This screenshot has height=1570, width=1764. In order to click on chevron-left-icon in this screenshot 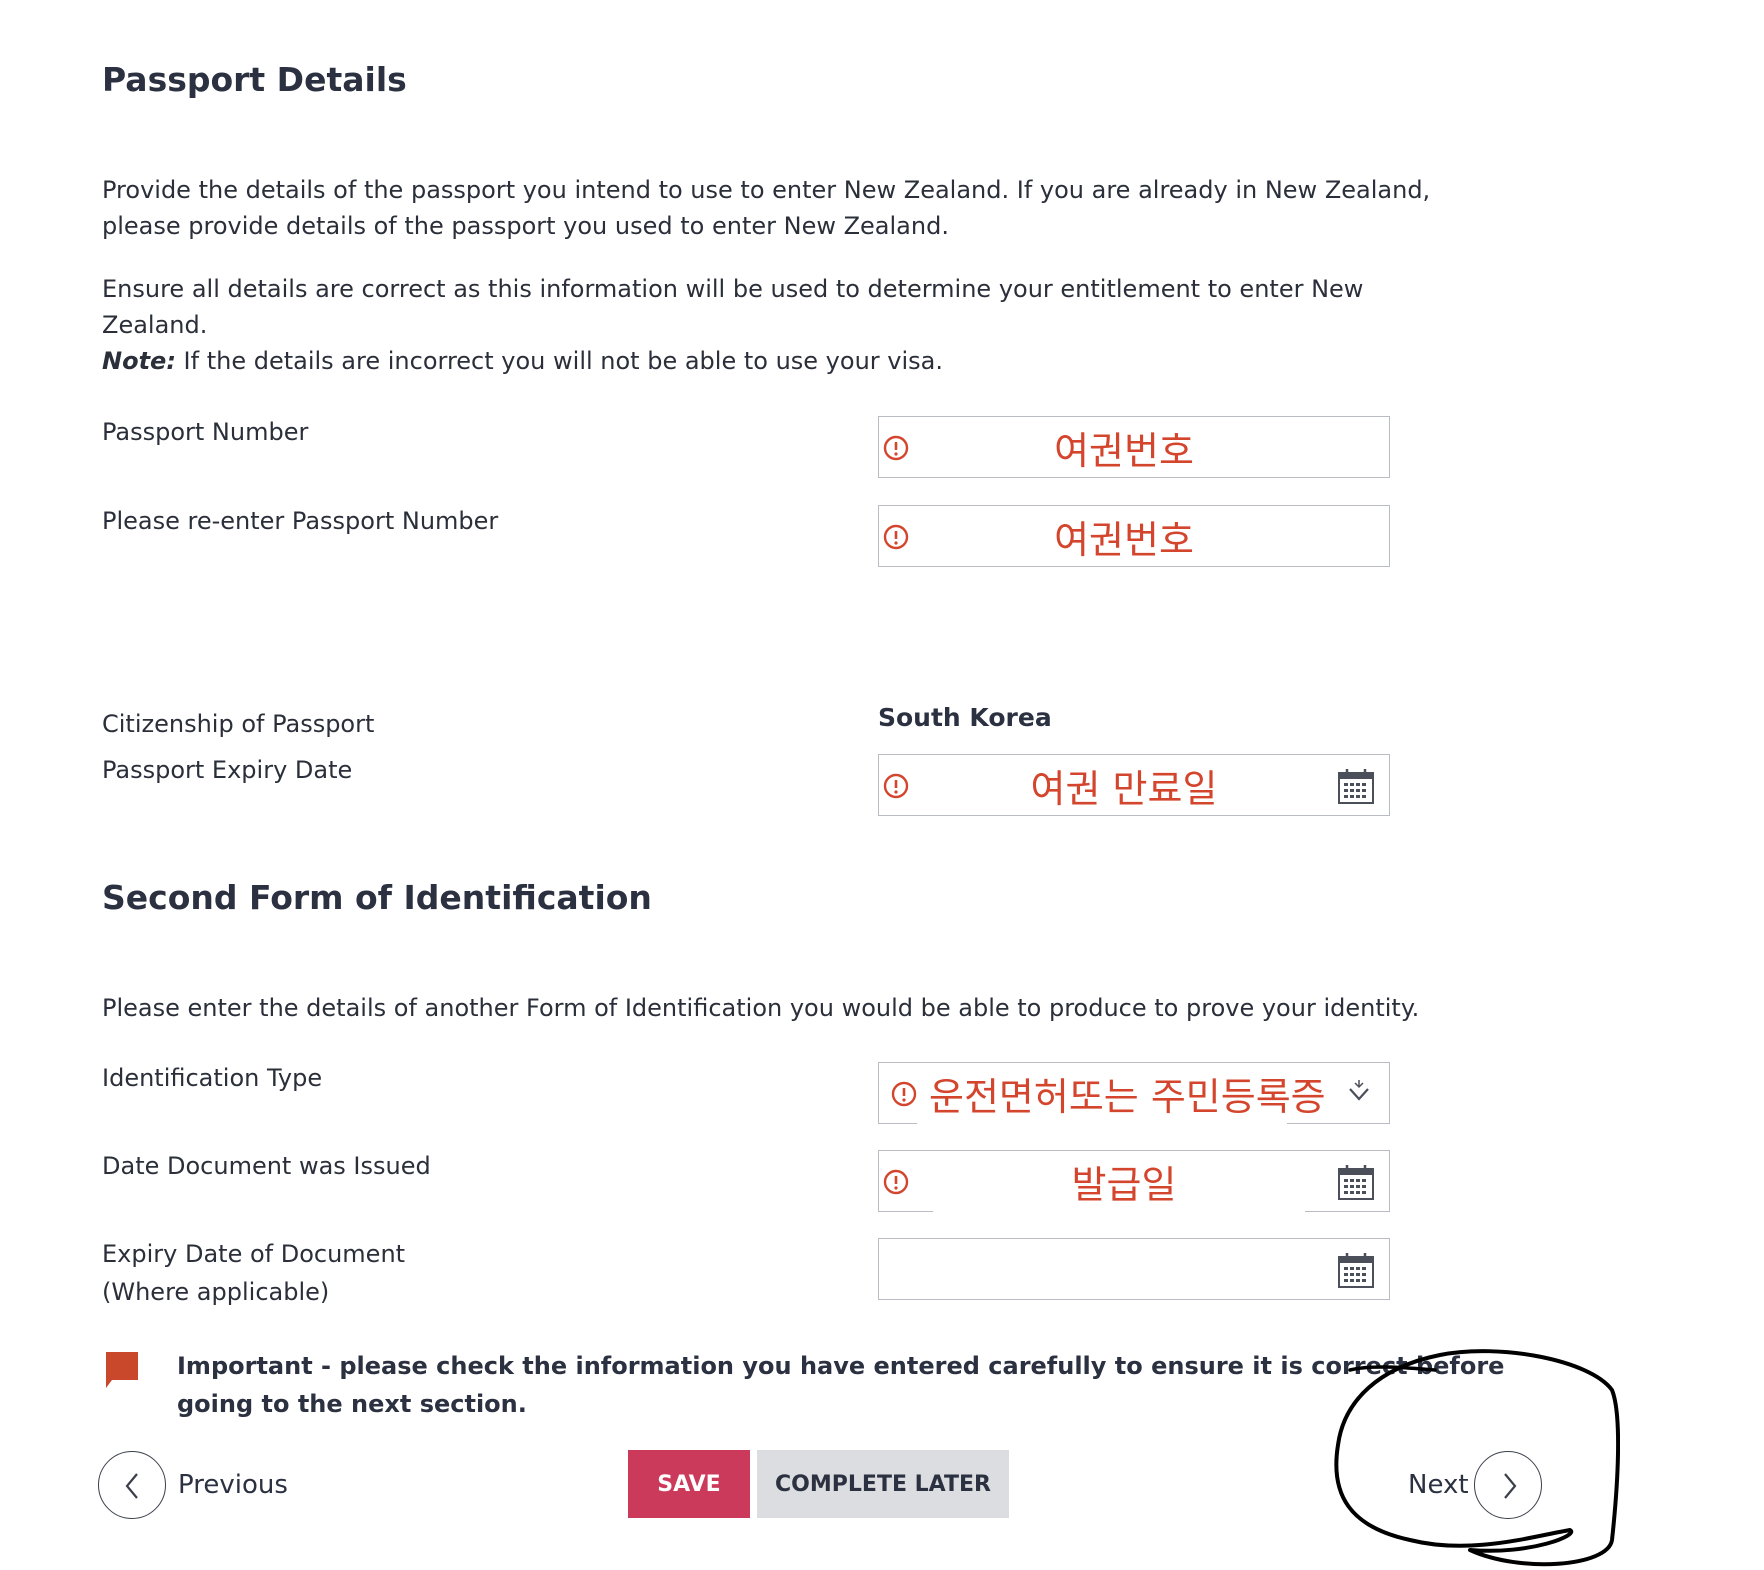, I will do `click(131, 1486)`.